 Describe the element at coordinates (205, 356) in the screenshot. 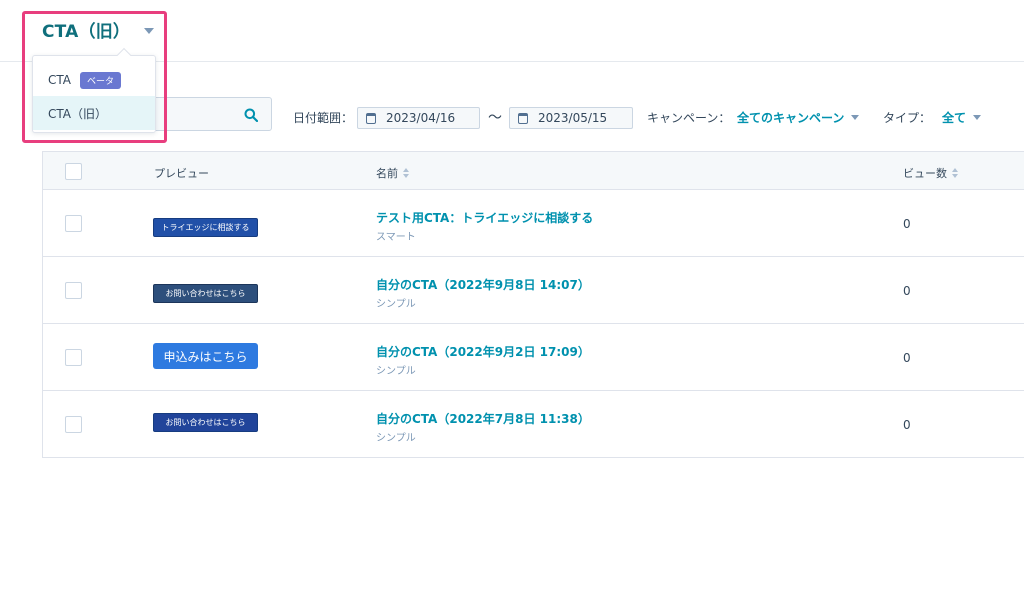

I see `cta-preview-button: 申込みはこちら` at that location.